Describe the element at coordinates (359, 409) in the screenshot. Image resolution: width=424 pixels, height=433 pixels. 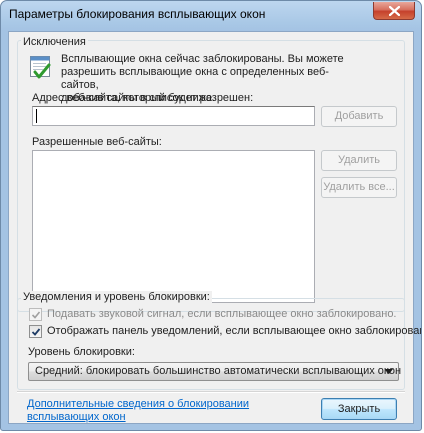
I see `close-button: Закрыть` at that location.